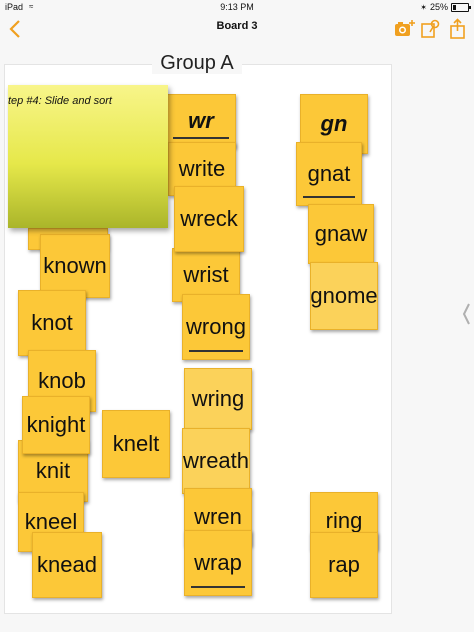 This screenshot has width=474, height=632. I want to click on word-card-known: known, so click(75, 266).